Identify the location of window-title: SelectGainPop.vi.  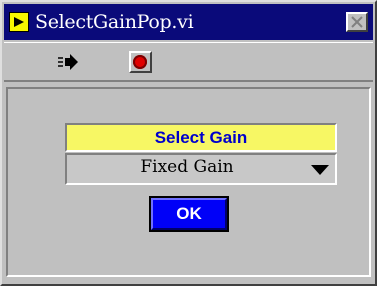
(114, 22).